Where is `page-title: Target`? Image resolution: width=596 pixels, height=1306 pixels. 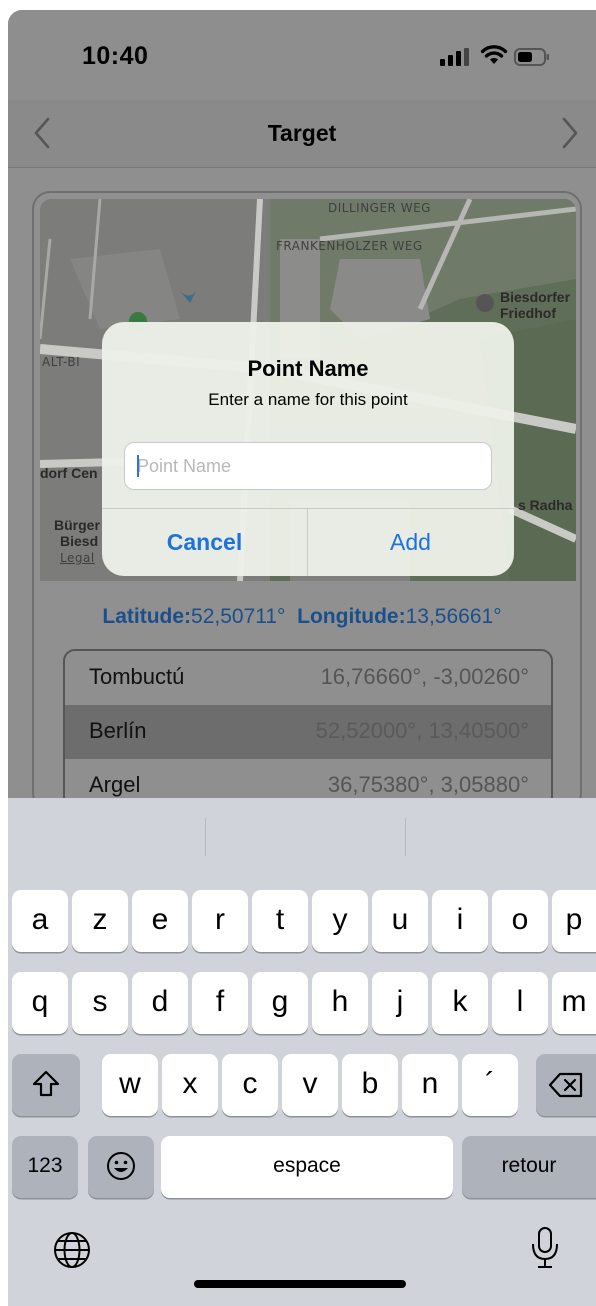 page-title: Target is located at coordinates (302, 133).